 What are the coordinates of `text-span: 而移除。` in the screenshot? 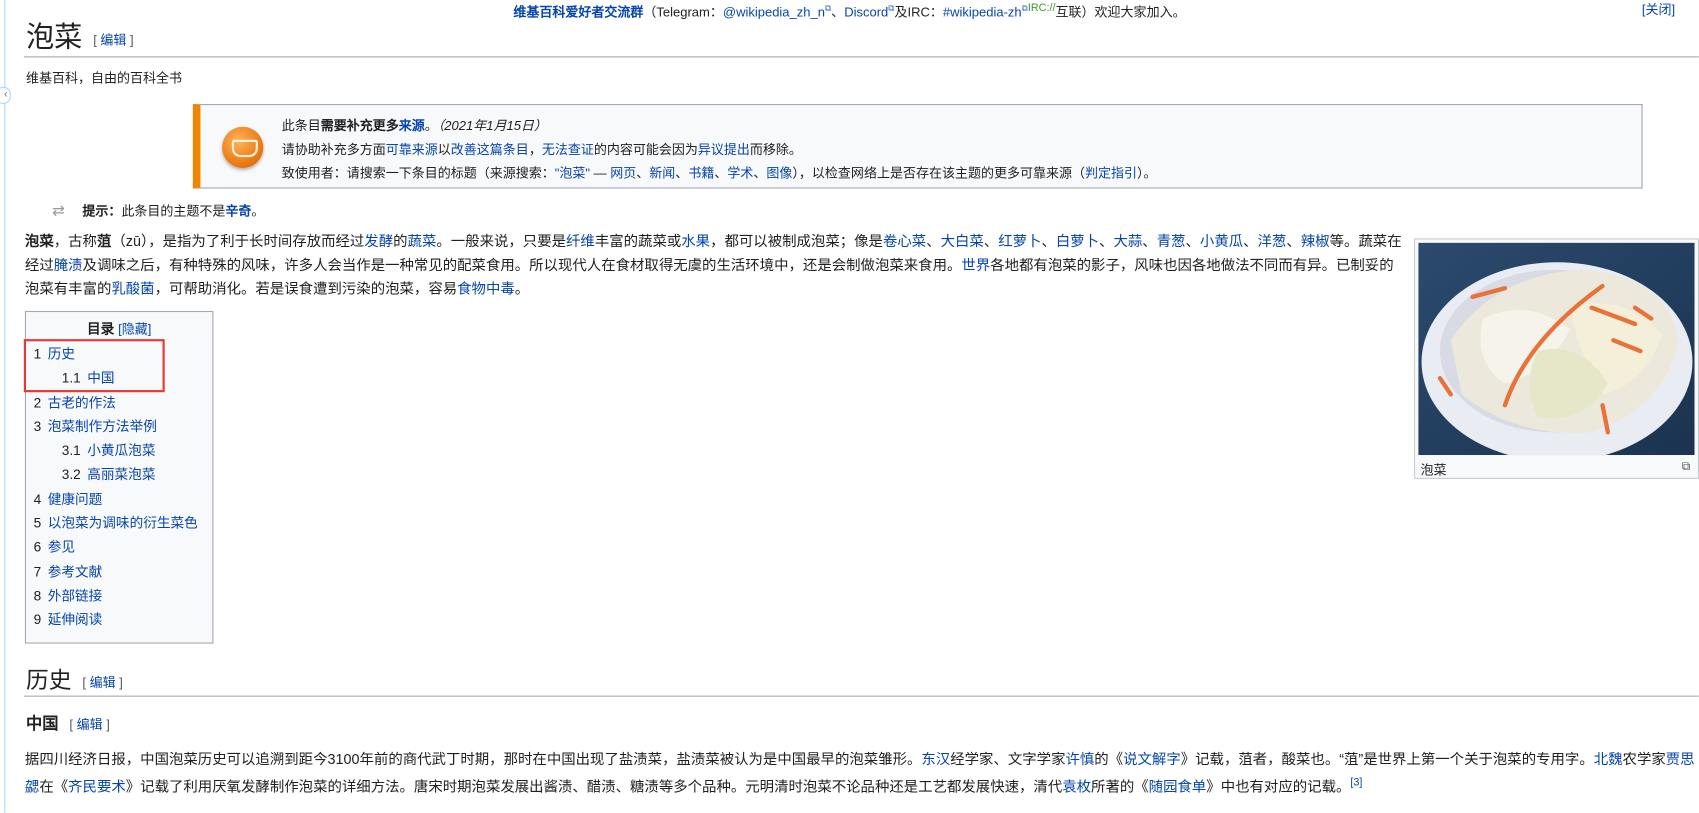 It's located at (775, 149).